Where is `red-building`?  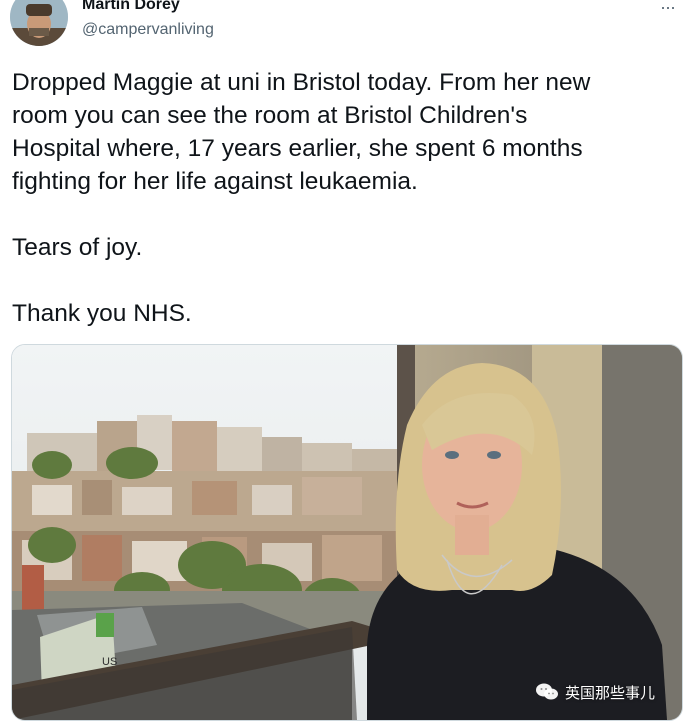 red-building is located at coordinates (33, 590).